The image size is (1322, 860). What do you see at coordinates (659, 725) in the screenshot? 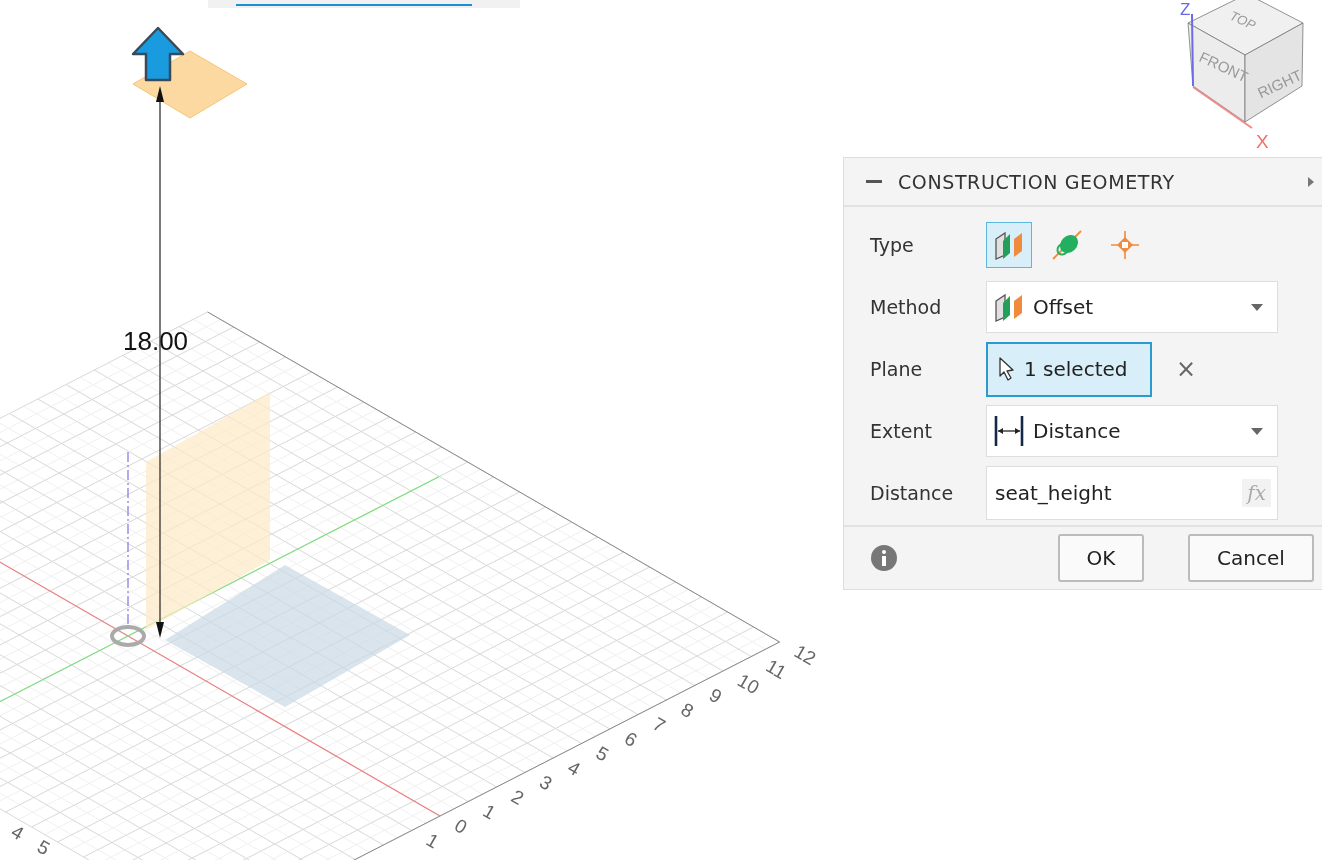
I see `grid-label: 7` at bounding box center [659, 725].